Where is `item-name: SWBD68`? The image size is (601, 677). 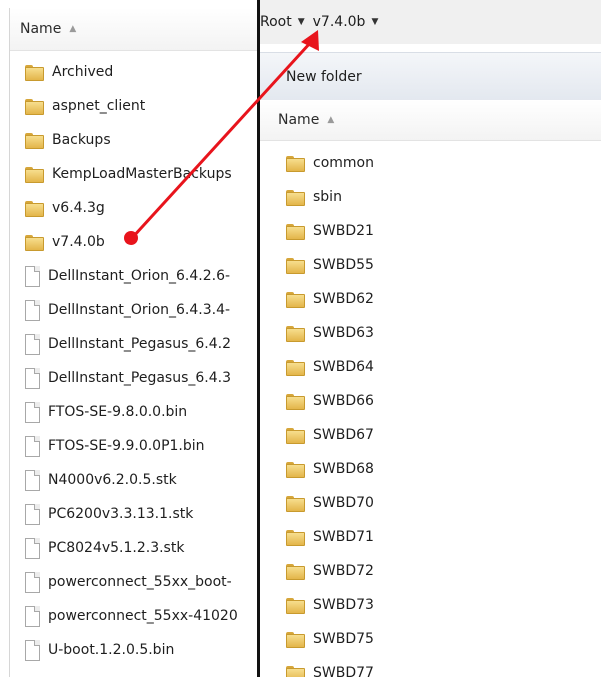 item-name: SWBD68 is located at coordinates (343, 469).